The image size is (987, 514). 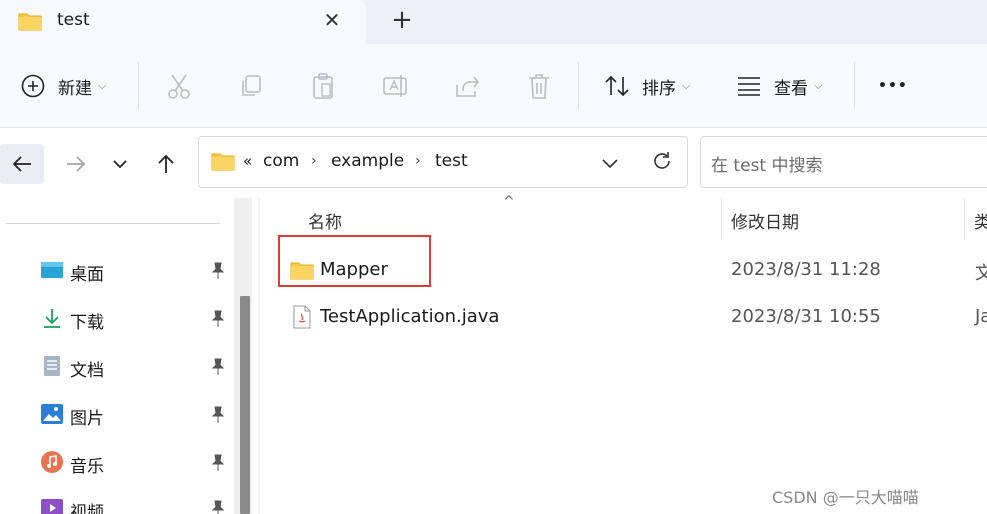 I want to click on sidebar-item-music: 音乐, so click(x=135, y=464).